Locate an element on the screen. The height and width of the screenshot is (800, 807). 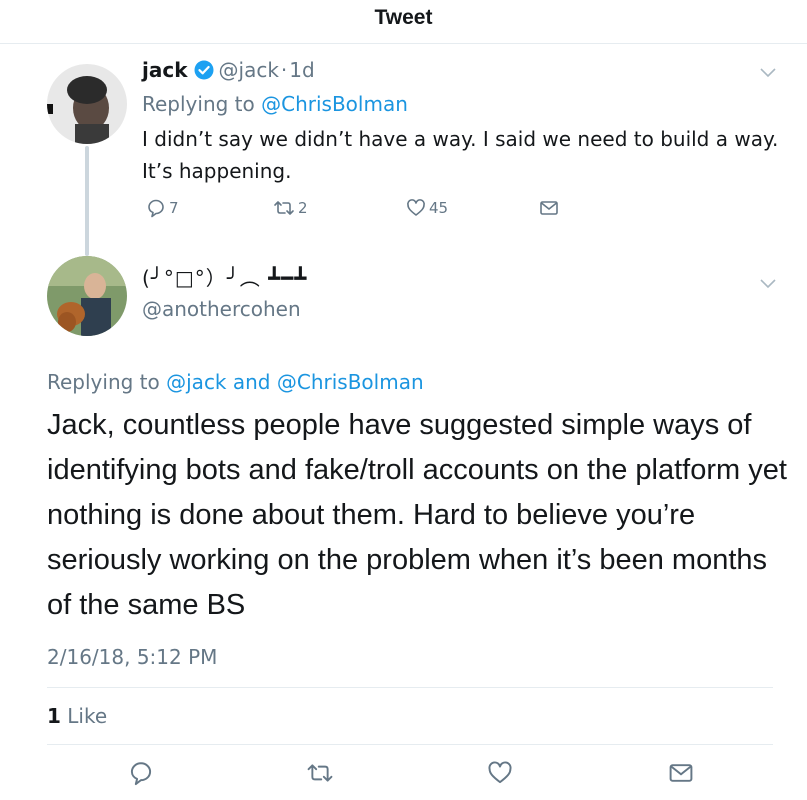
like-button: 45 is located at coordinates (427, 208).